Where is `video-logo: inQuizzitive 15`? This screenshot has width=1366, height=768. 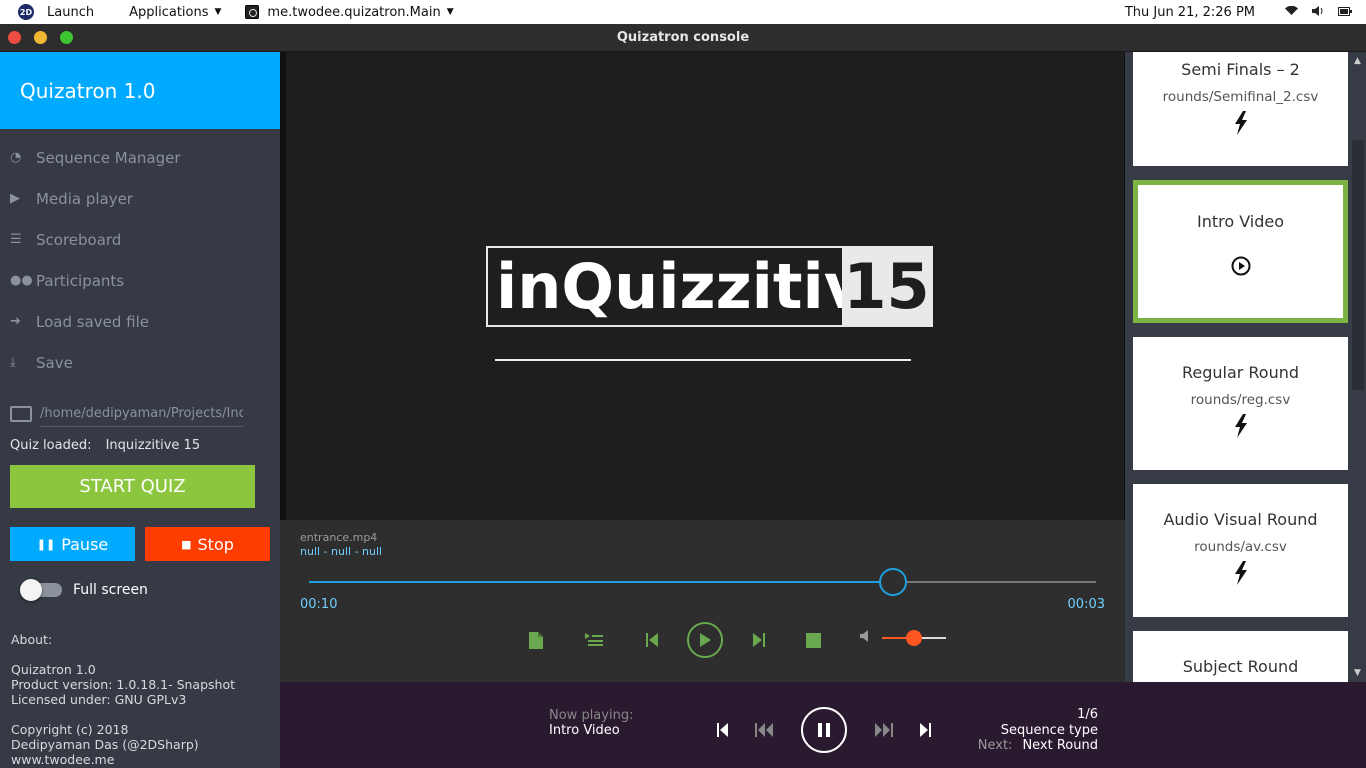 video-logo: inQuizzitive 15 is located at coordinates (709, 286).